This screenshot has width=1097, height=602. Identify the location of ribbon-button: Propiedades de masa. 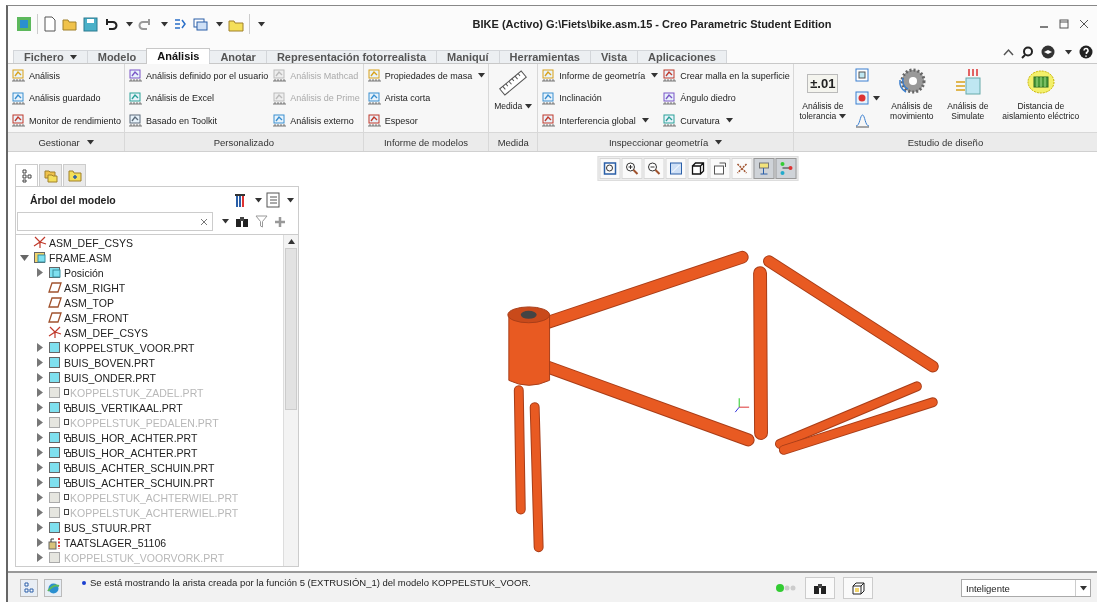
(426, 75).